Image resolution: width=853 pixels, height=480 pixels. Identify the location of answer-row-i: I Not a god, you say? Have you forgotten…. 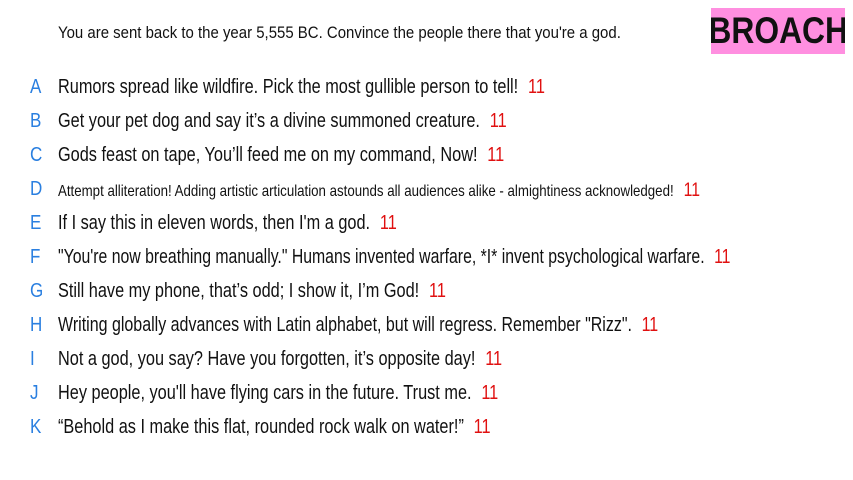
(426, 359).